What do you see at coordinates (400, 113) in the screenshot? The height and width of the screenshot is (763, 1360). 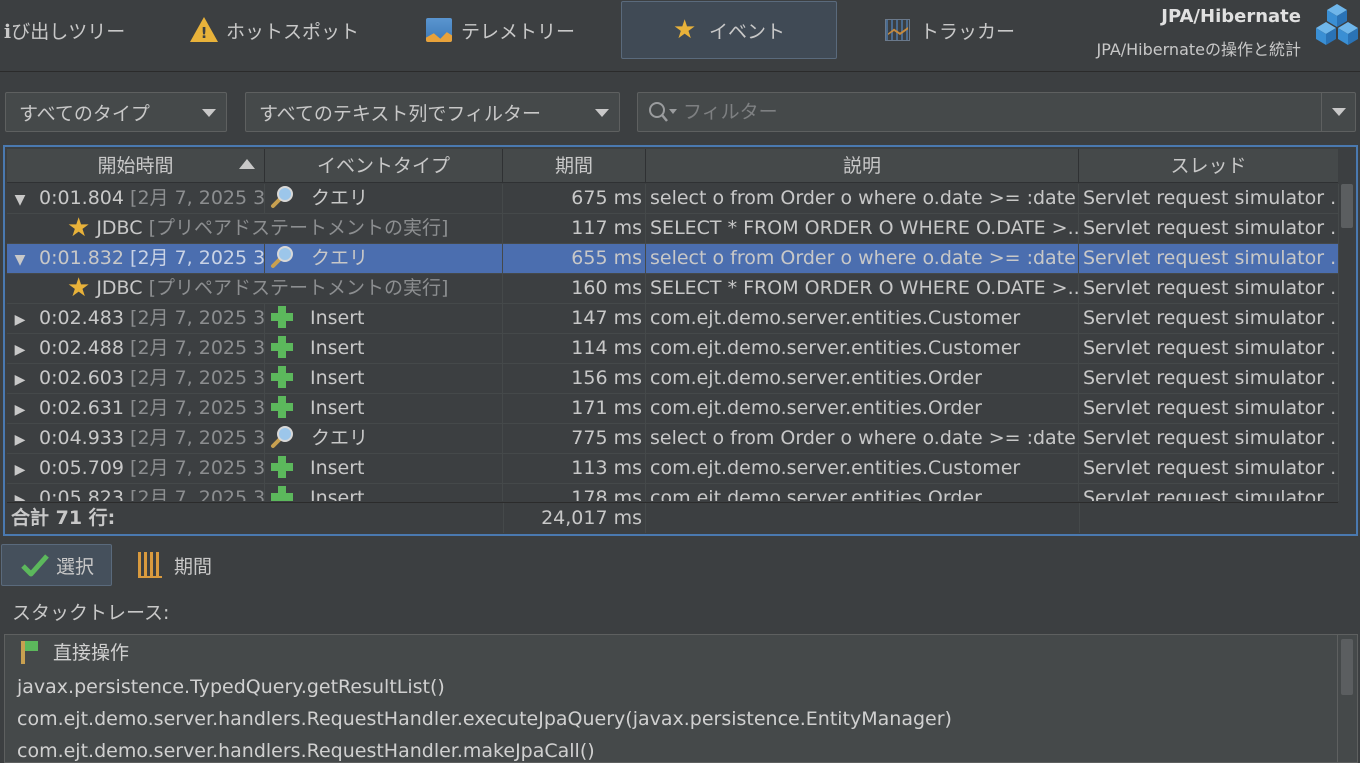 I see `text-column-filter-value: すべてのテキスト列でフィルター` at bounding box center [400, 113].